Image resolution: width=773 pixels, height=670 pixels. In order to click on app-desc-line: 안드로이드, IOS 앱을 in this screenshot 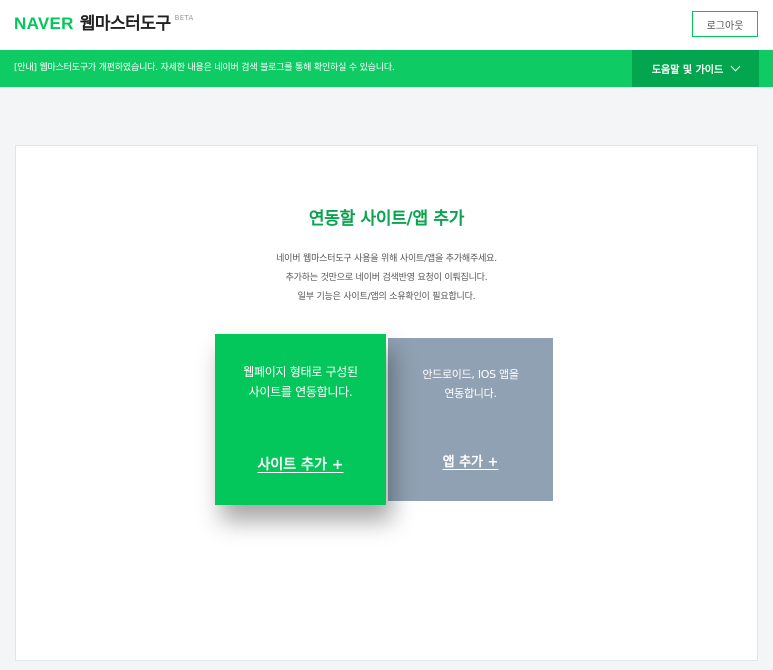, I will do `click(470, 374)`.